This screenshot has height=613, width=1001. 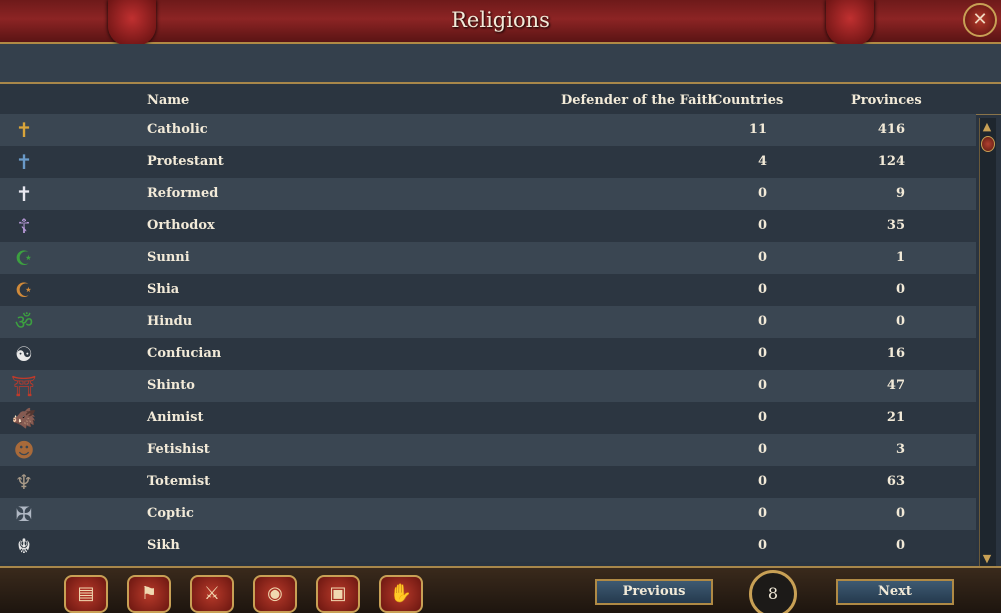 I want to click on table-row: ☪ Shia 0 0, so click(x=488, y=290).